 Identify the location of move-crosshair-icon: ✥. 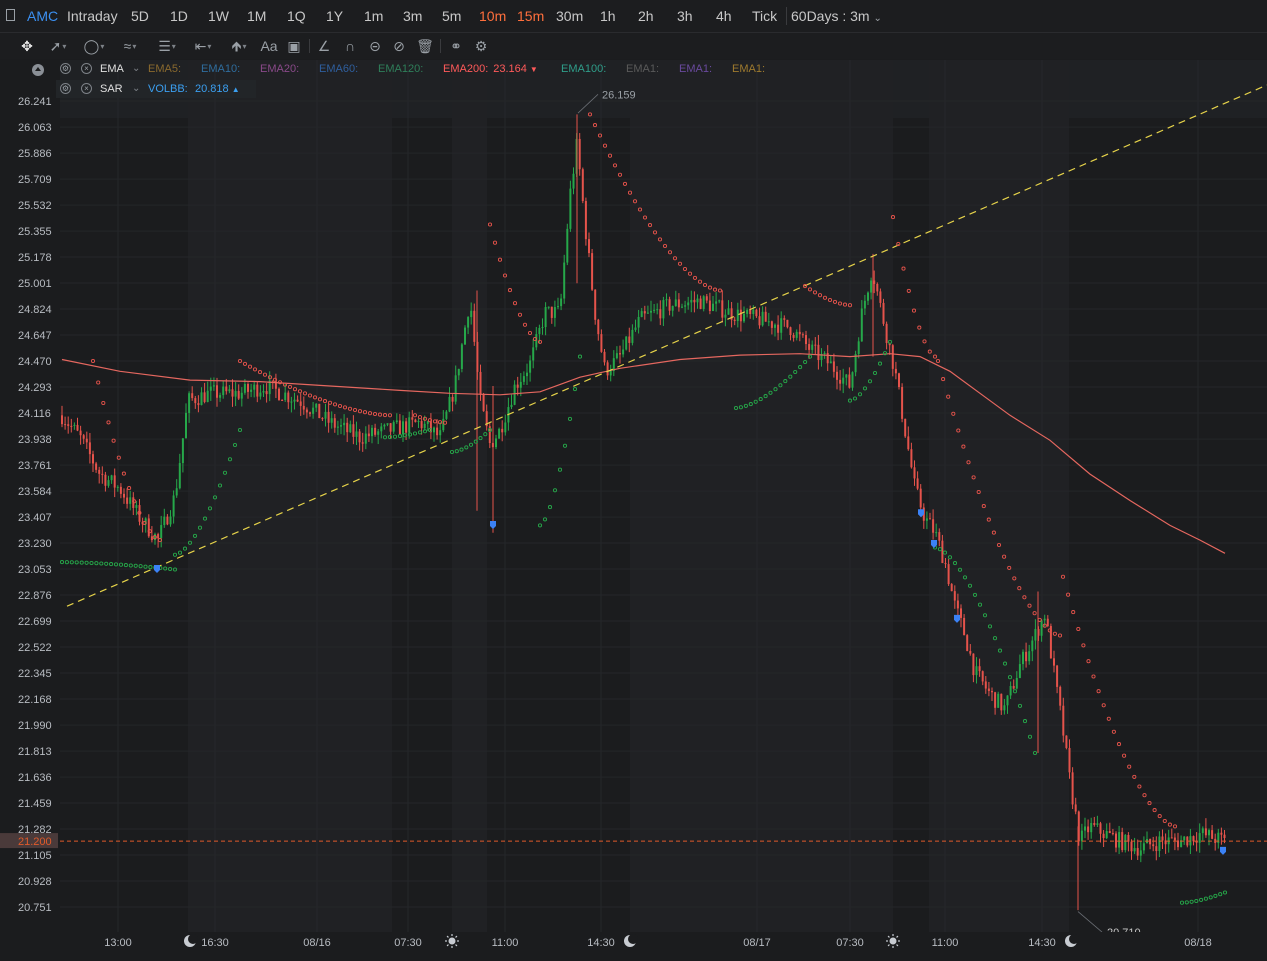
(27, 46).